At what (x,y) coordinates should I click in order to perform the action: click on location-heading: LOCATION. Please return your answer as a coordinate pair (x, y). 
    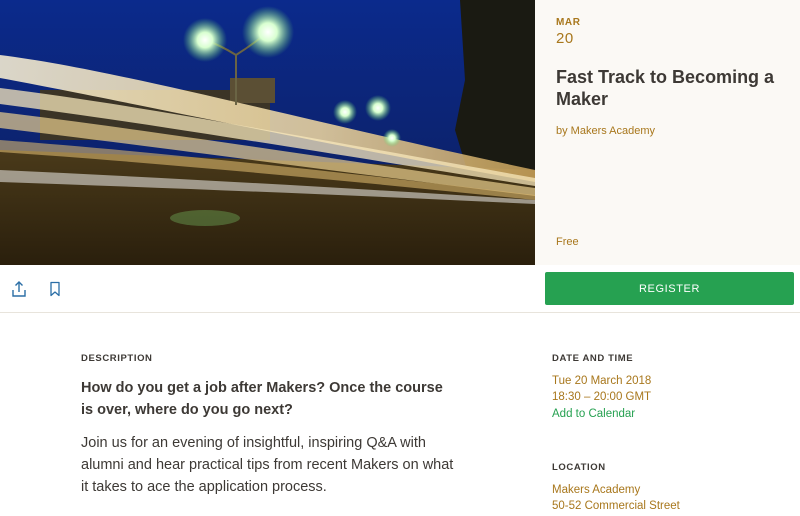
    Looking at the image, I should click on (579, 467).